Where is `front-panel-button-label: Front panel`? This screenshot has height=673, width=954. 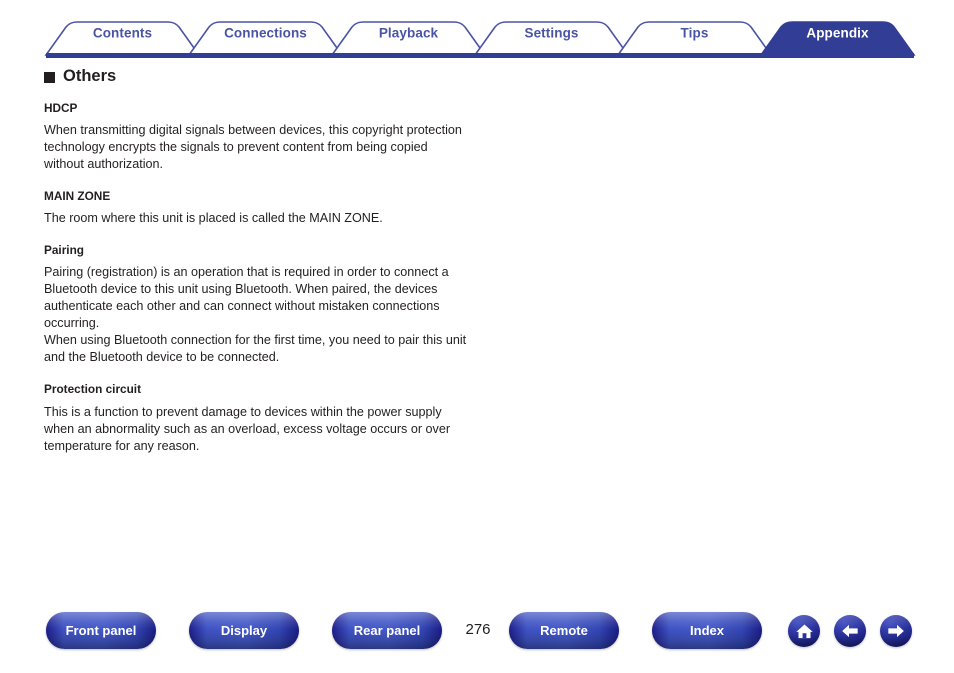 front-panel-button-label: Front panel is located at coordinates (101, 630).